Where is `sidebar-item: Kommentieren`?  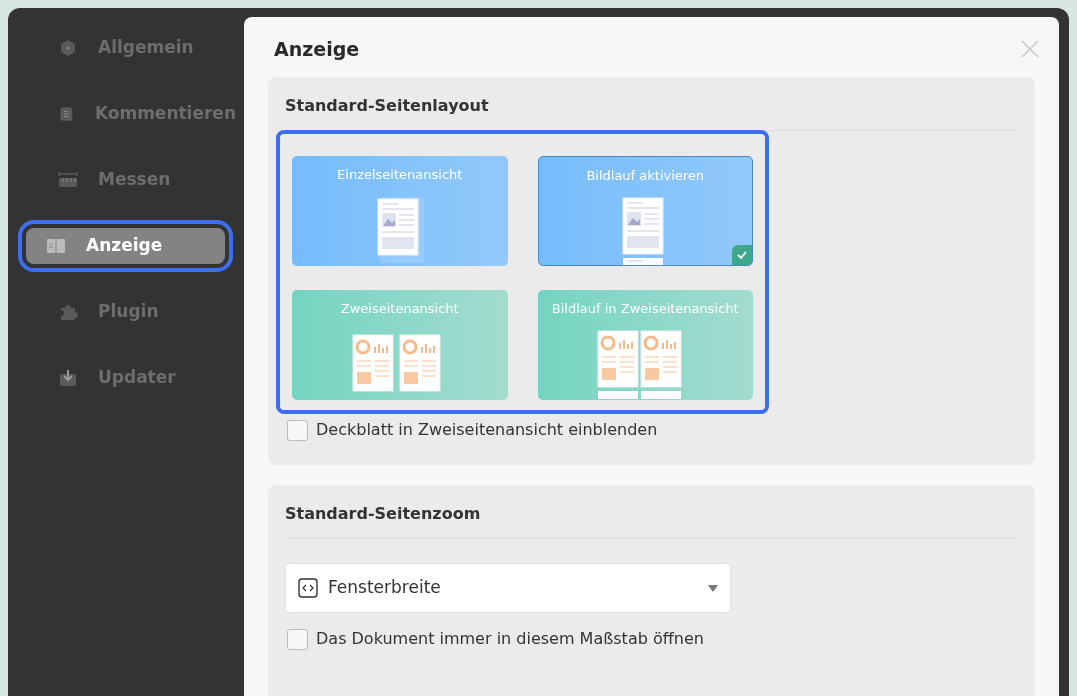 sidebar-item: Kommentieren is located at coordinates (137, 114).